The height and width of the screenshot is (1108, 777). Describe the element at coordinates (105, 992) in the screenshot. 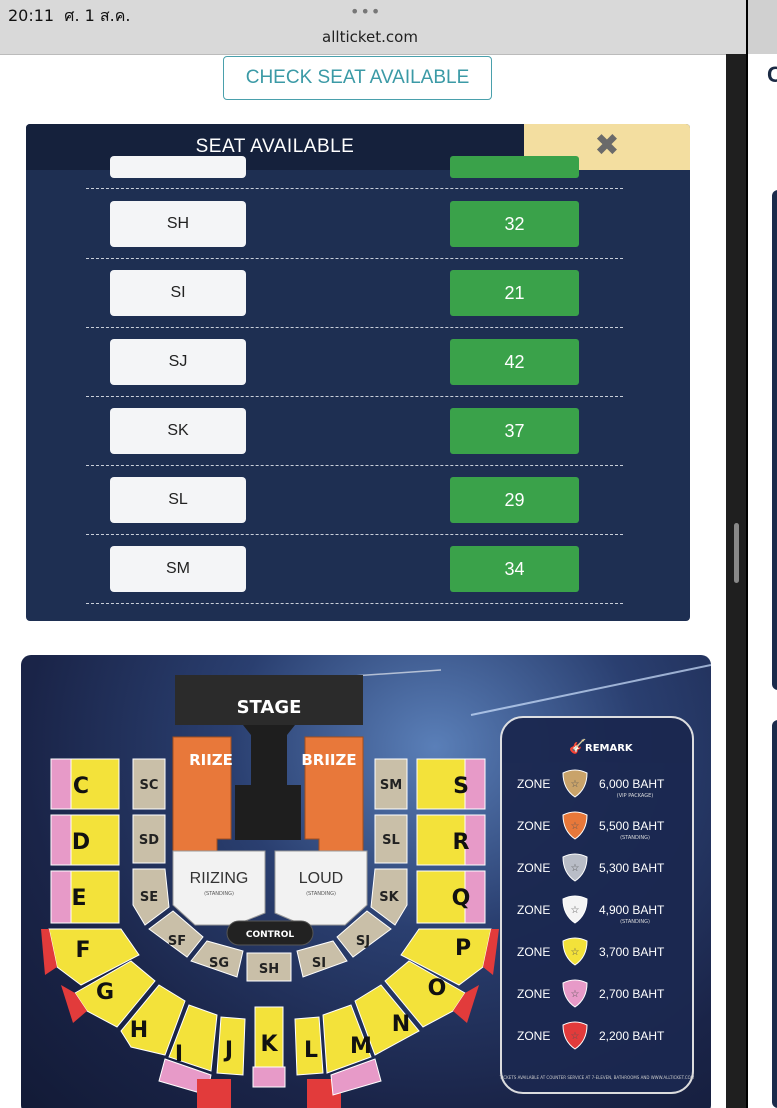

I see `section-label: G` at that location.